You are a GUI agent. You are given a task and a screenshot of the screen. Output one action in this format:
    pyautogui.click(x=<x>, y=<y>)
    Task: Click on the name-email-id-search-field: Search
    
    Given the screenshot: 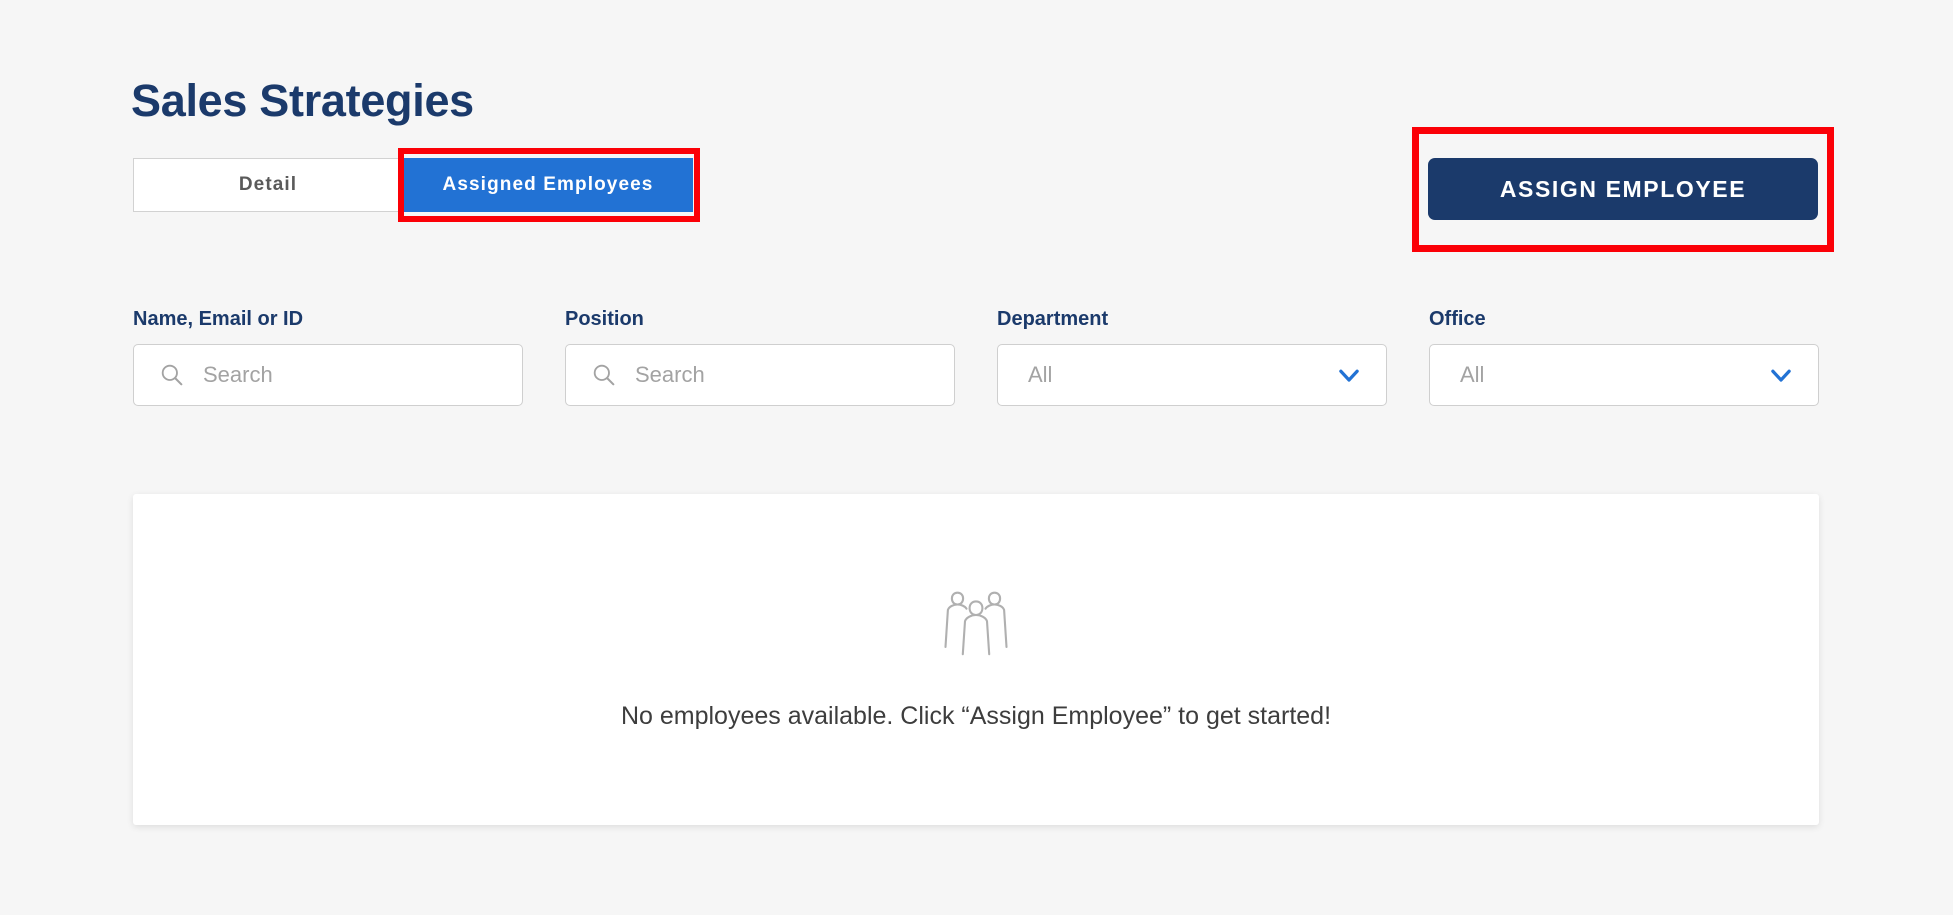 What is the action you would take?
    pyautogui.click(x=328, y=375)
    